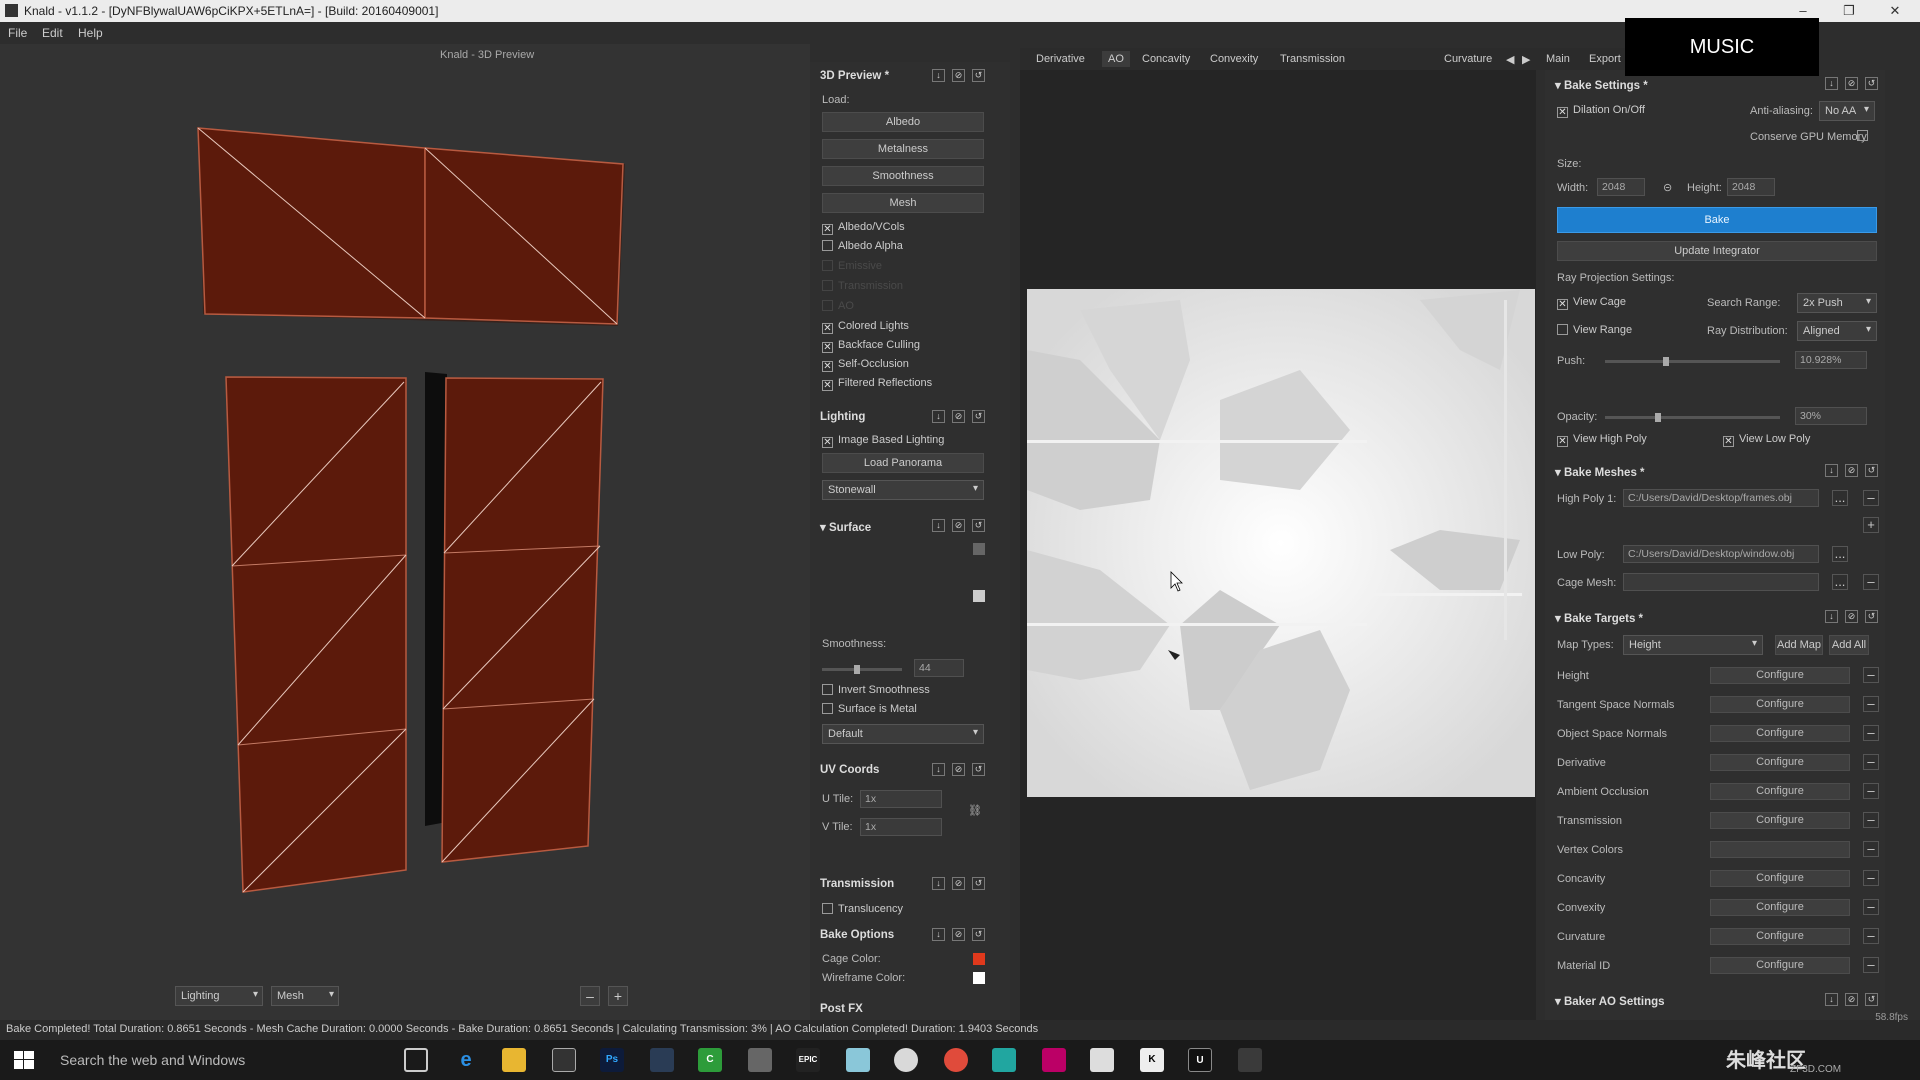 The width and height of the screenshot is (1920, 1080). I want to click on tab-transmission: Transmission, so click(1312, 59).